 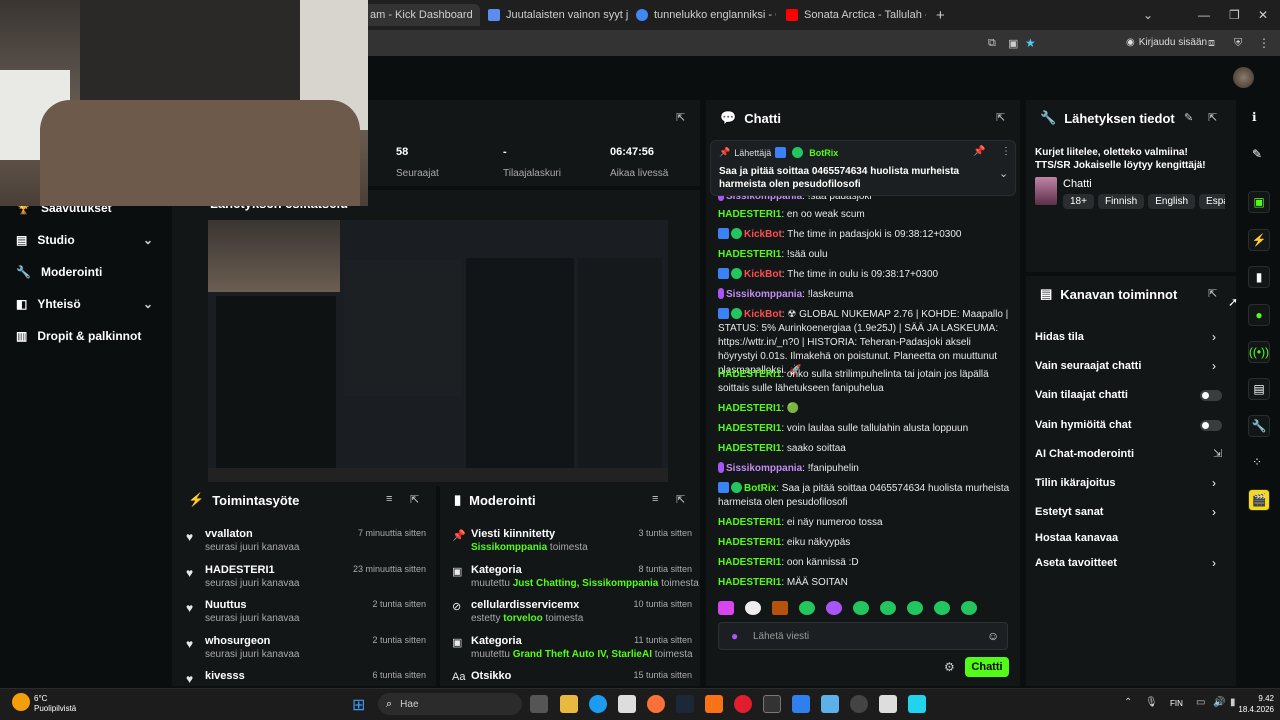 I want to click on action-set-goals: Aseta tavoitteet, so click(x=1076, y=563).